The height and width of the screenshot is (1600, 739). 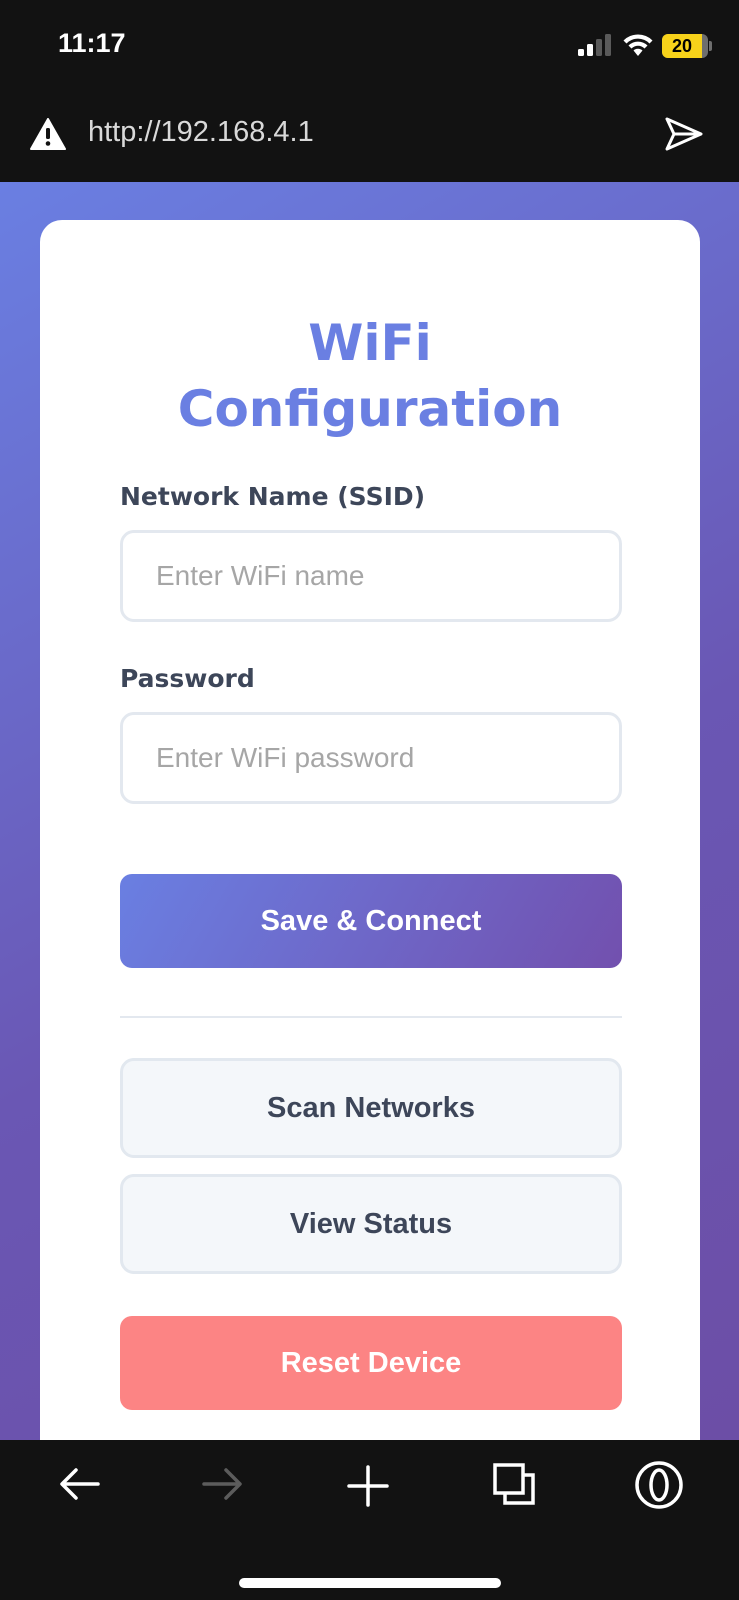 I want to click on home-indicator, so click(x=370, y=1583).